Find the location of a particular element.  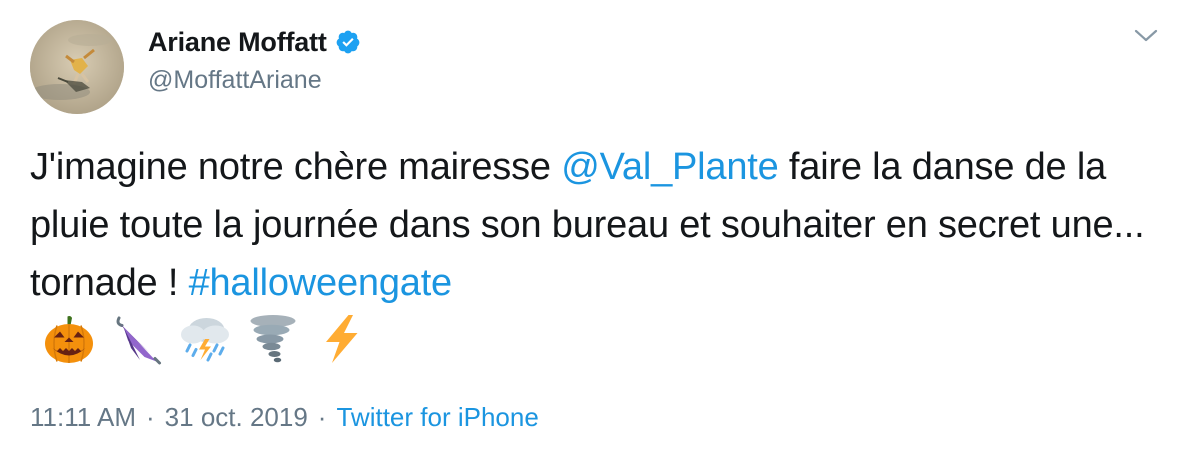

tweet-time: 11:11 AM is located at coordinates (83, 417).